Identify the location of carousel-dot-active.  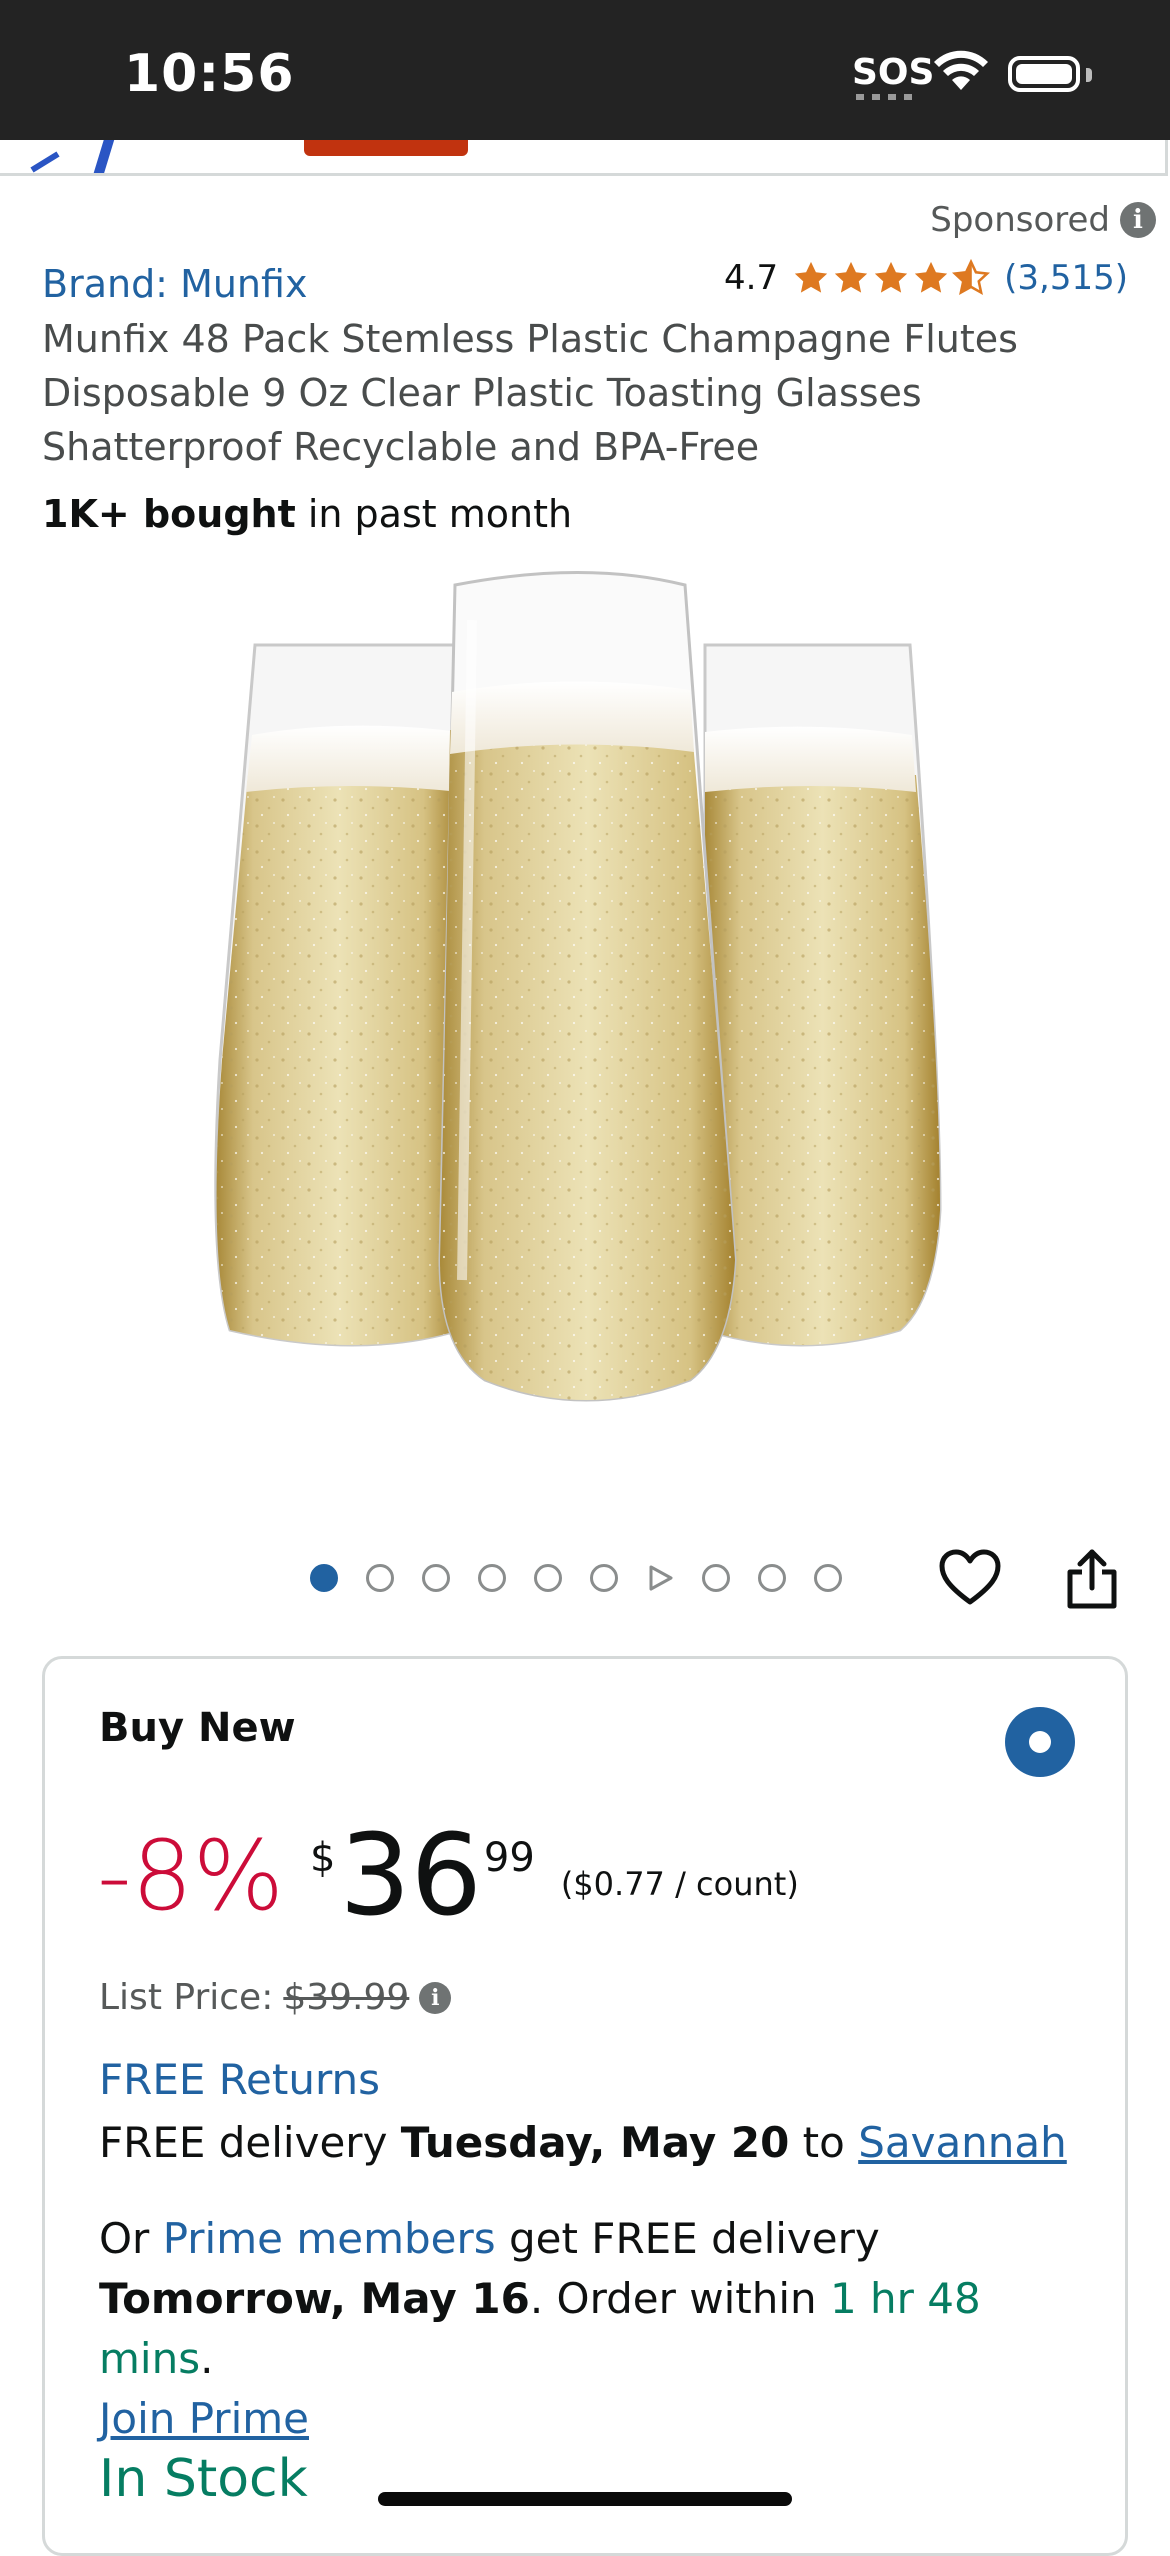
(324, 1578).